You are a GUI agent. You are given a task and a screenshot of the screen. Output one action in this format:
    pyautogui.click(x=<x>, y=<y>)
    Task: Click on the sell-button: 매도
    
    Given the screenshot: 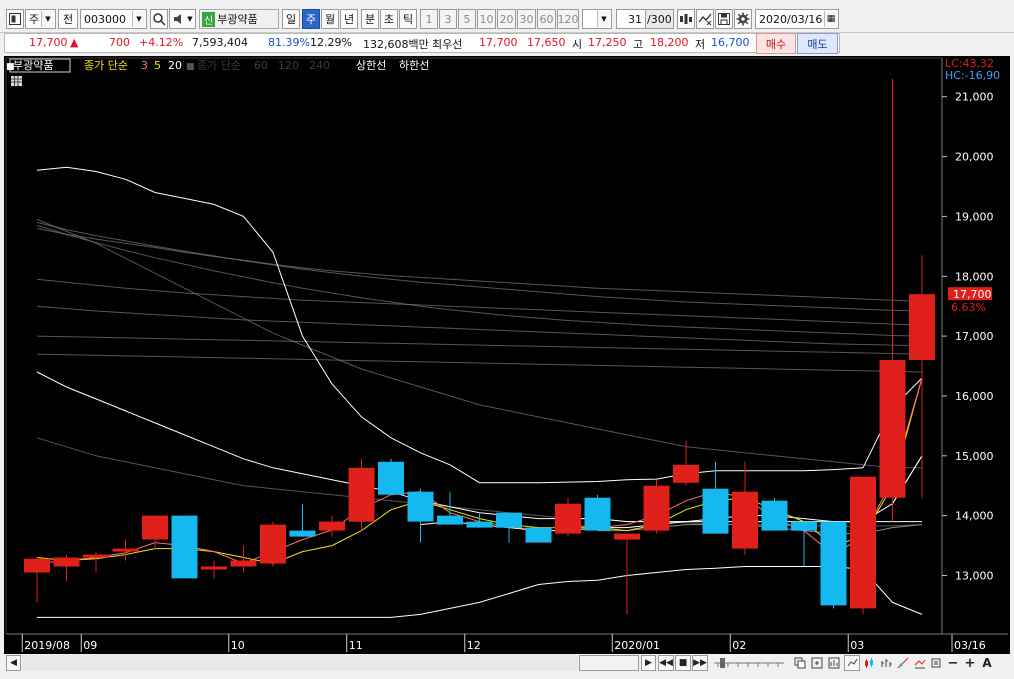 What is the action you would take?
    pyautogui.click(x=817, y=43)
    